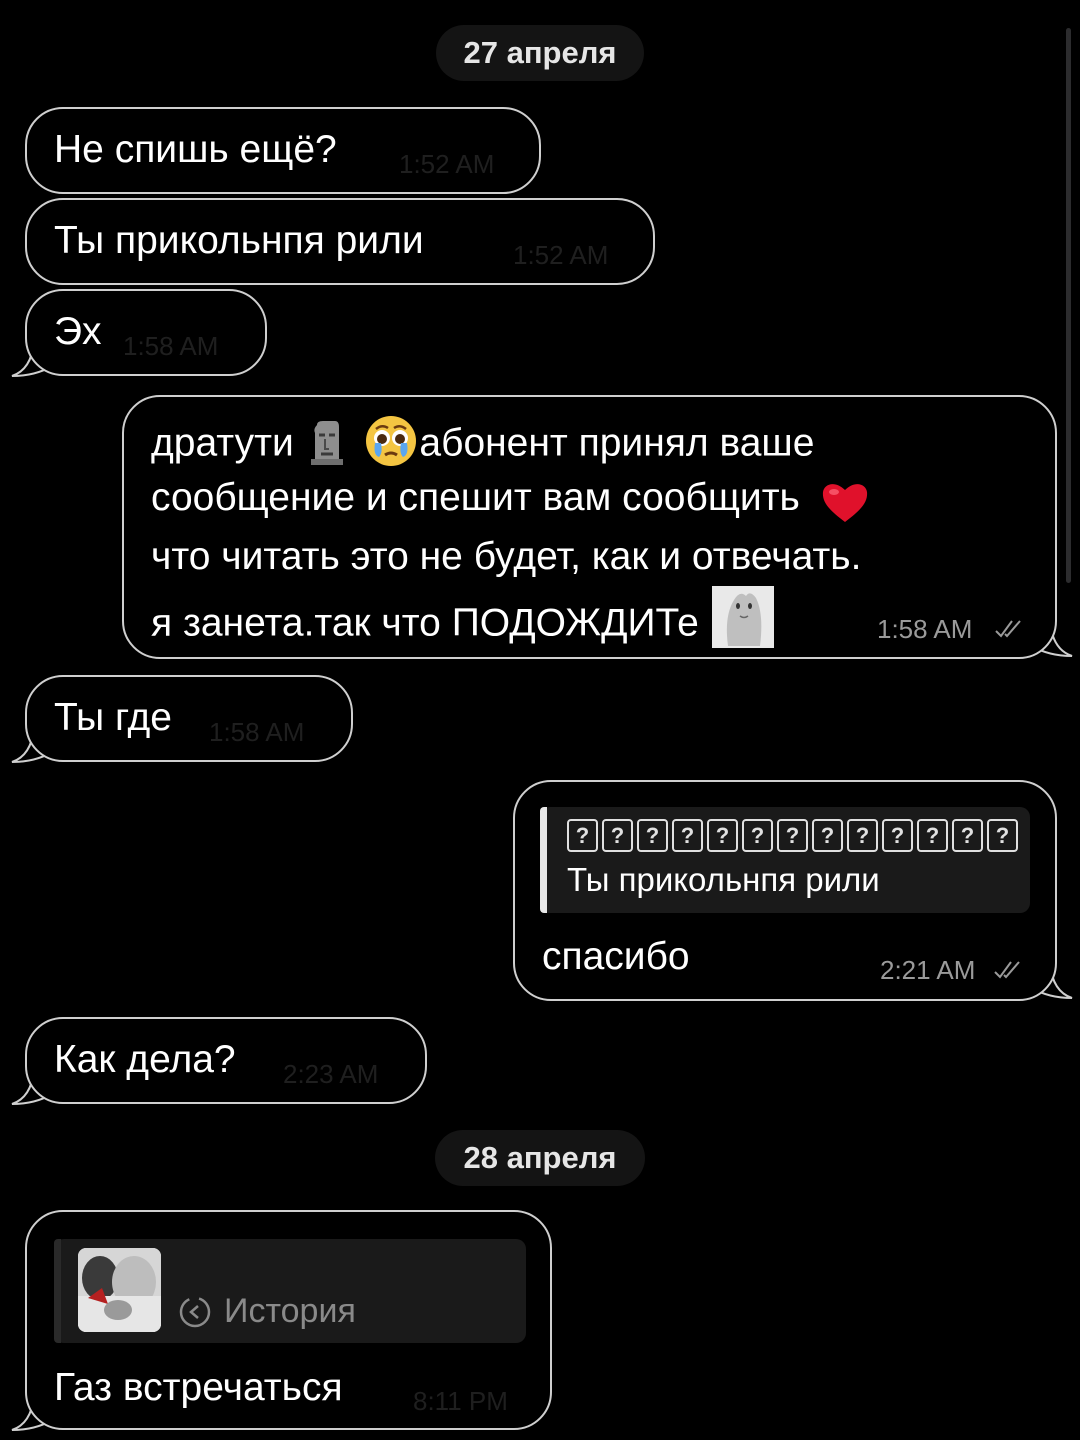 This screenshot has height=1440, width=1080. What do you see at coordinates (845, 502) in the screenshot?
I see `red-heart-emoji` at bounding box center [845, 502].